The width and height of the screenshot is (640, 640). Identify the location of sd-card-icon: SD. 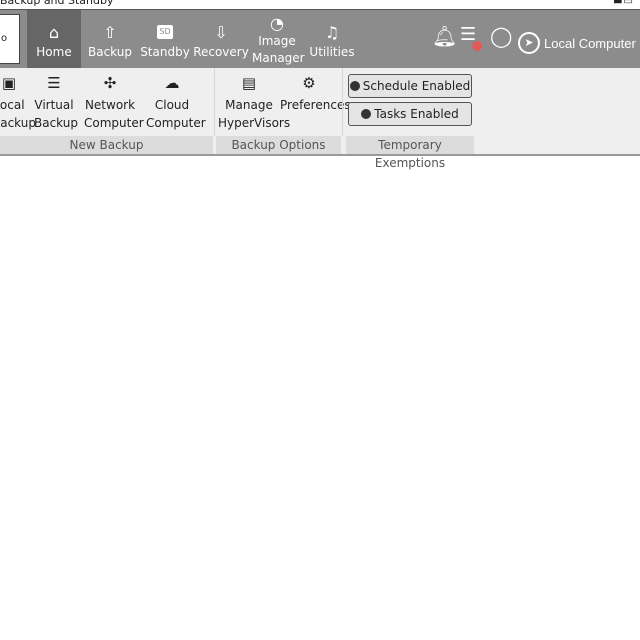
(165, 32).